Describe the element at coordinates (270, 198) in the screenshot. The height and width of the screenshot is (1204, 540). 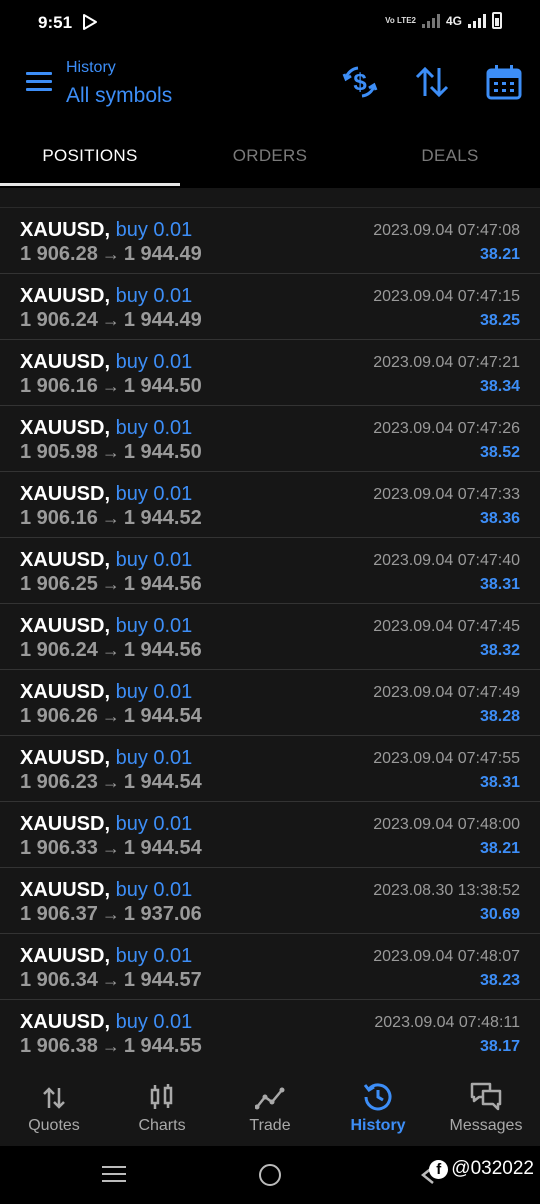
I see `list-spacer` at that location.